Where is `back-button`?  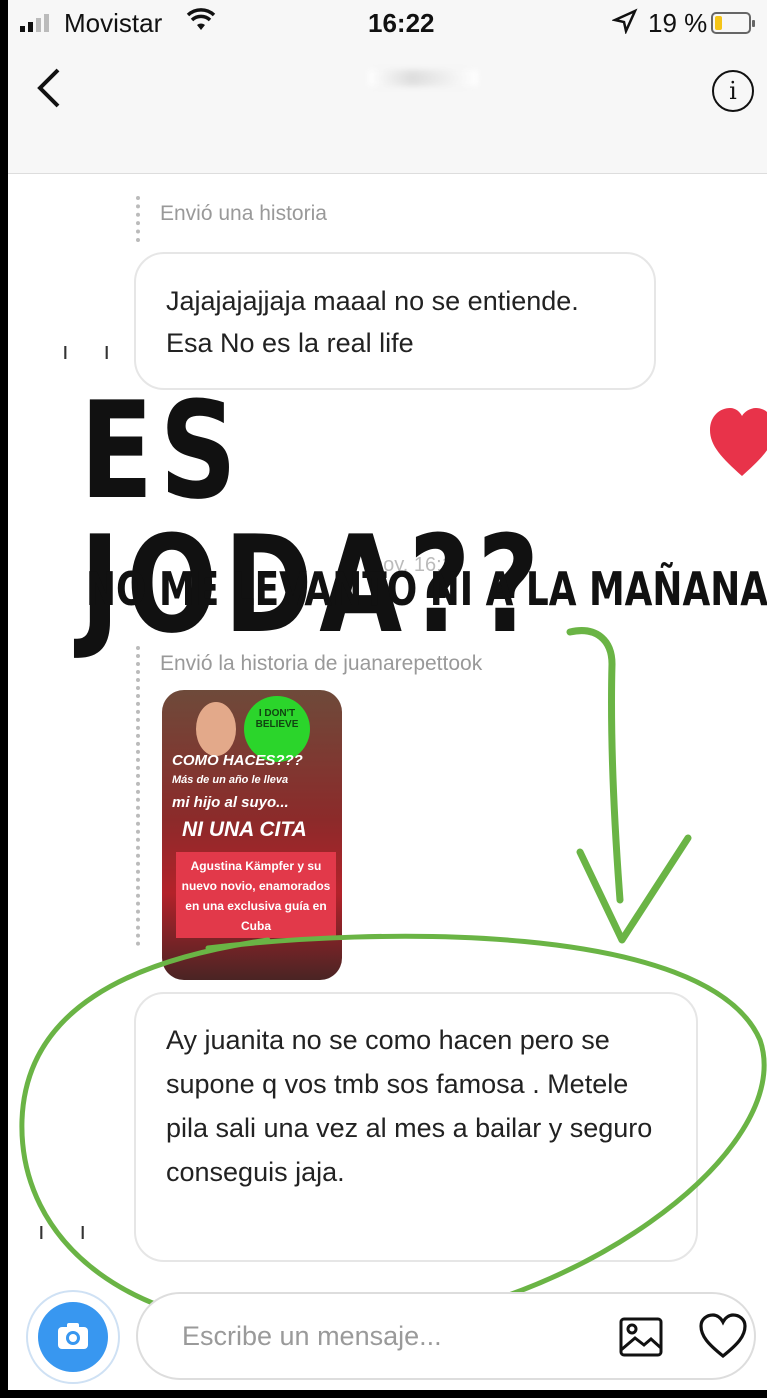 back-button is located at coordinates (48, 88).